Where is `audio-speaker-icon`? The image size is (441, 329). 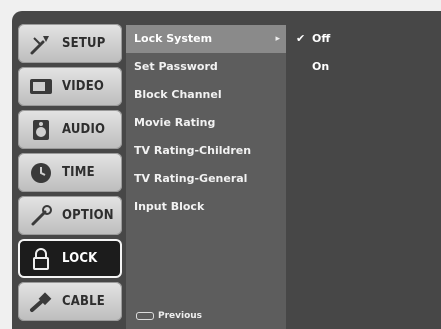 audio-speaker-icon is located at coordinates (41, 130).